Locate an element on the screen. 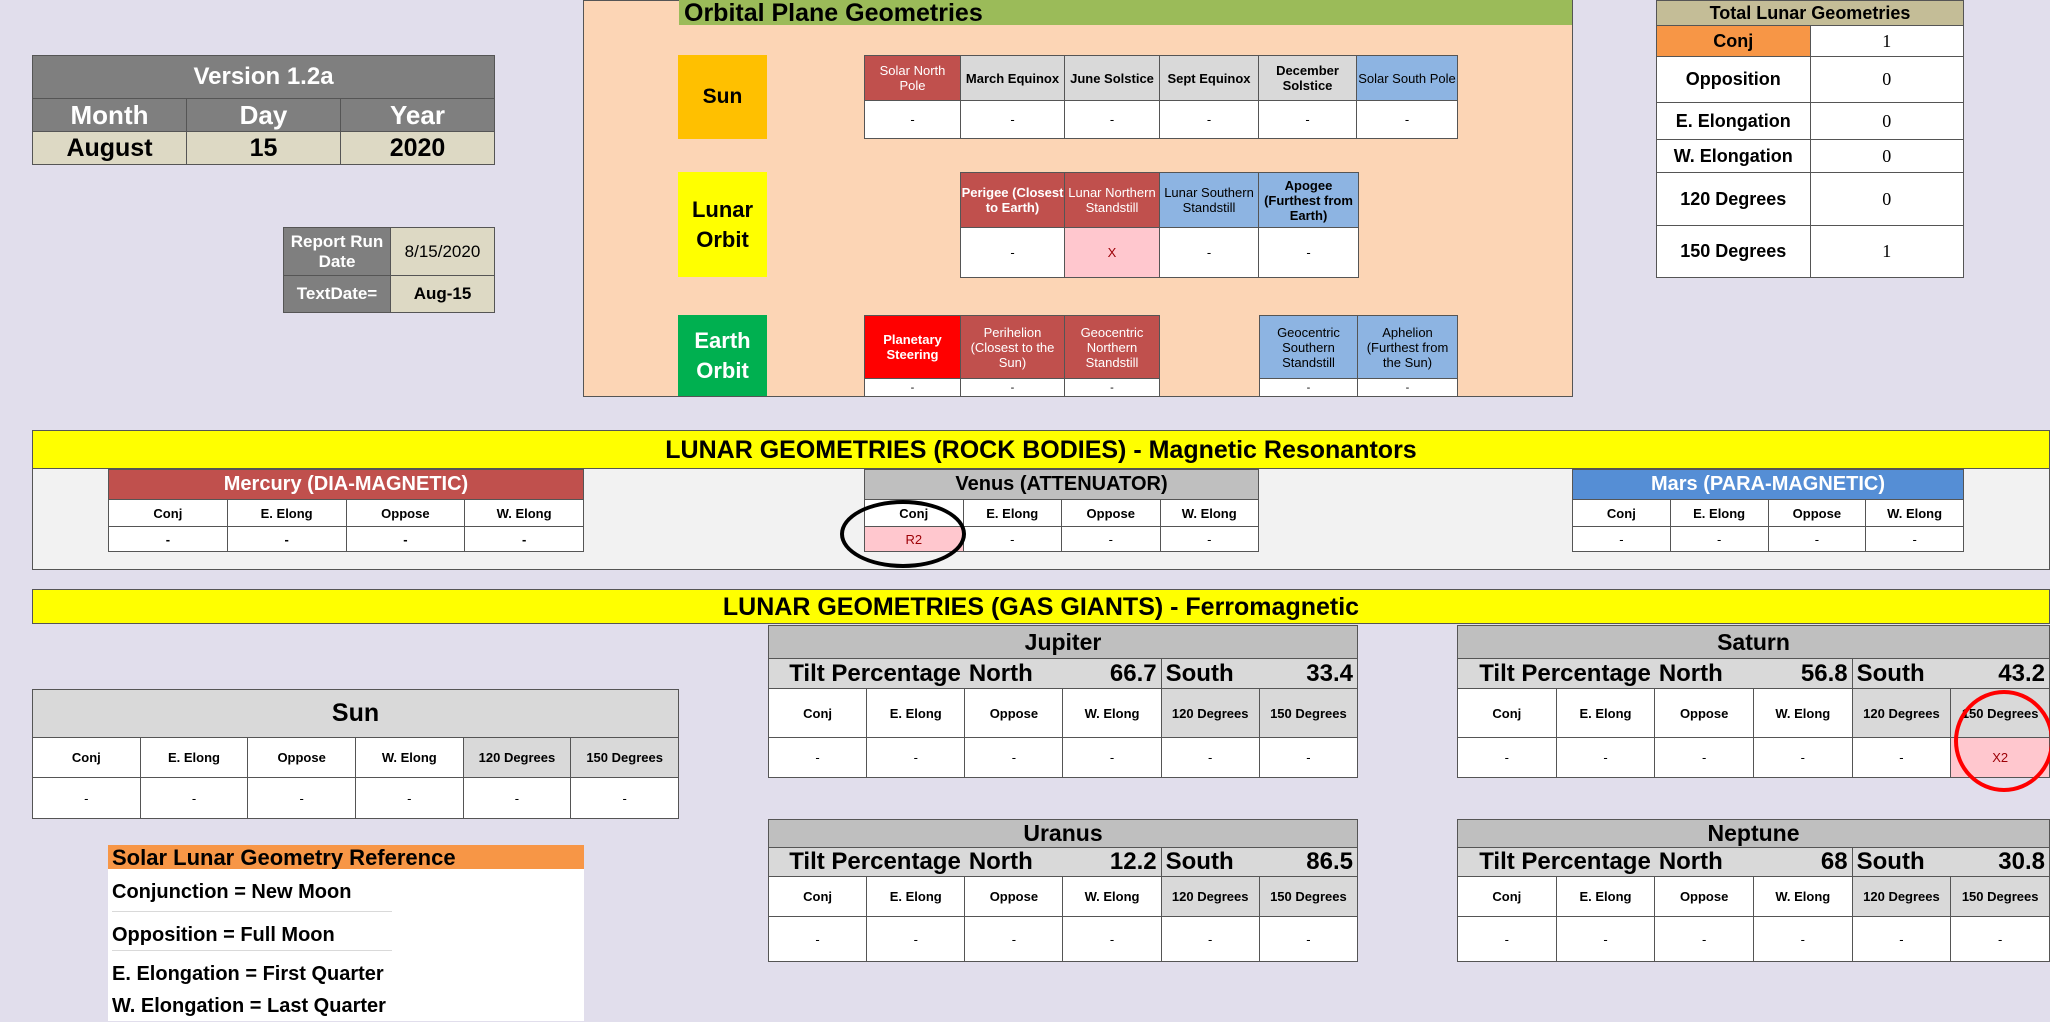  neptune-header: 150 Degrees is located at coordinates (2000, 896).